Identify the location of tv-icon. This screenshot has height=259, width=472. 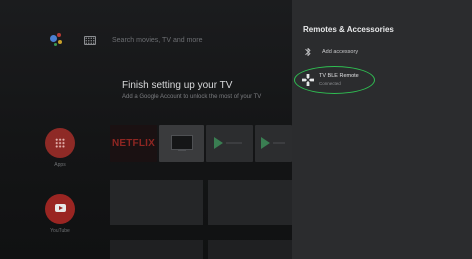
(182, 142).